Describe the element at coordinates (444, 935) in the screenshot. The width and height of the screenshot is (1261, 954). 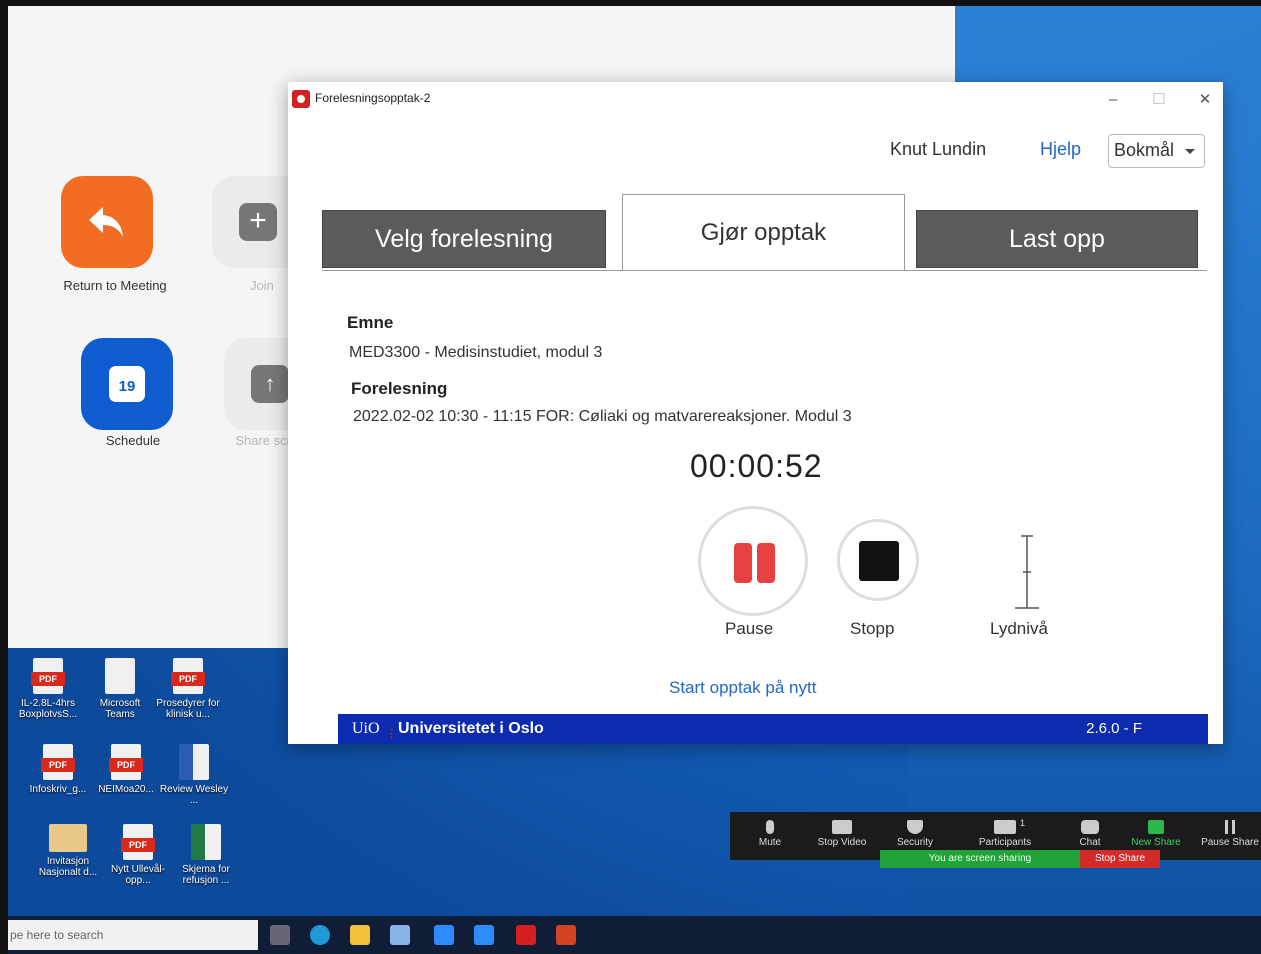
I see `zoom-icon` at that location.